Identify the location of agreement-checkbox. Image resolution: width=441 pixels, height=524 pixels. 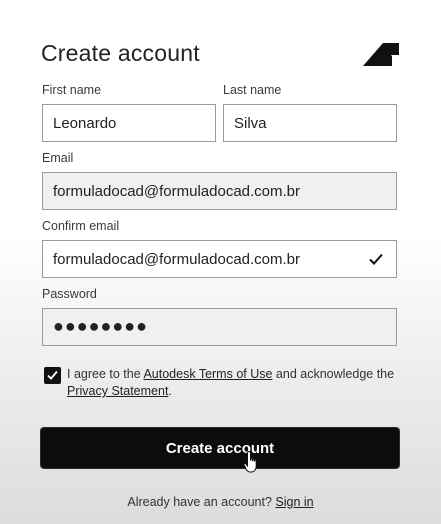
(52, 375).